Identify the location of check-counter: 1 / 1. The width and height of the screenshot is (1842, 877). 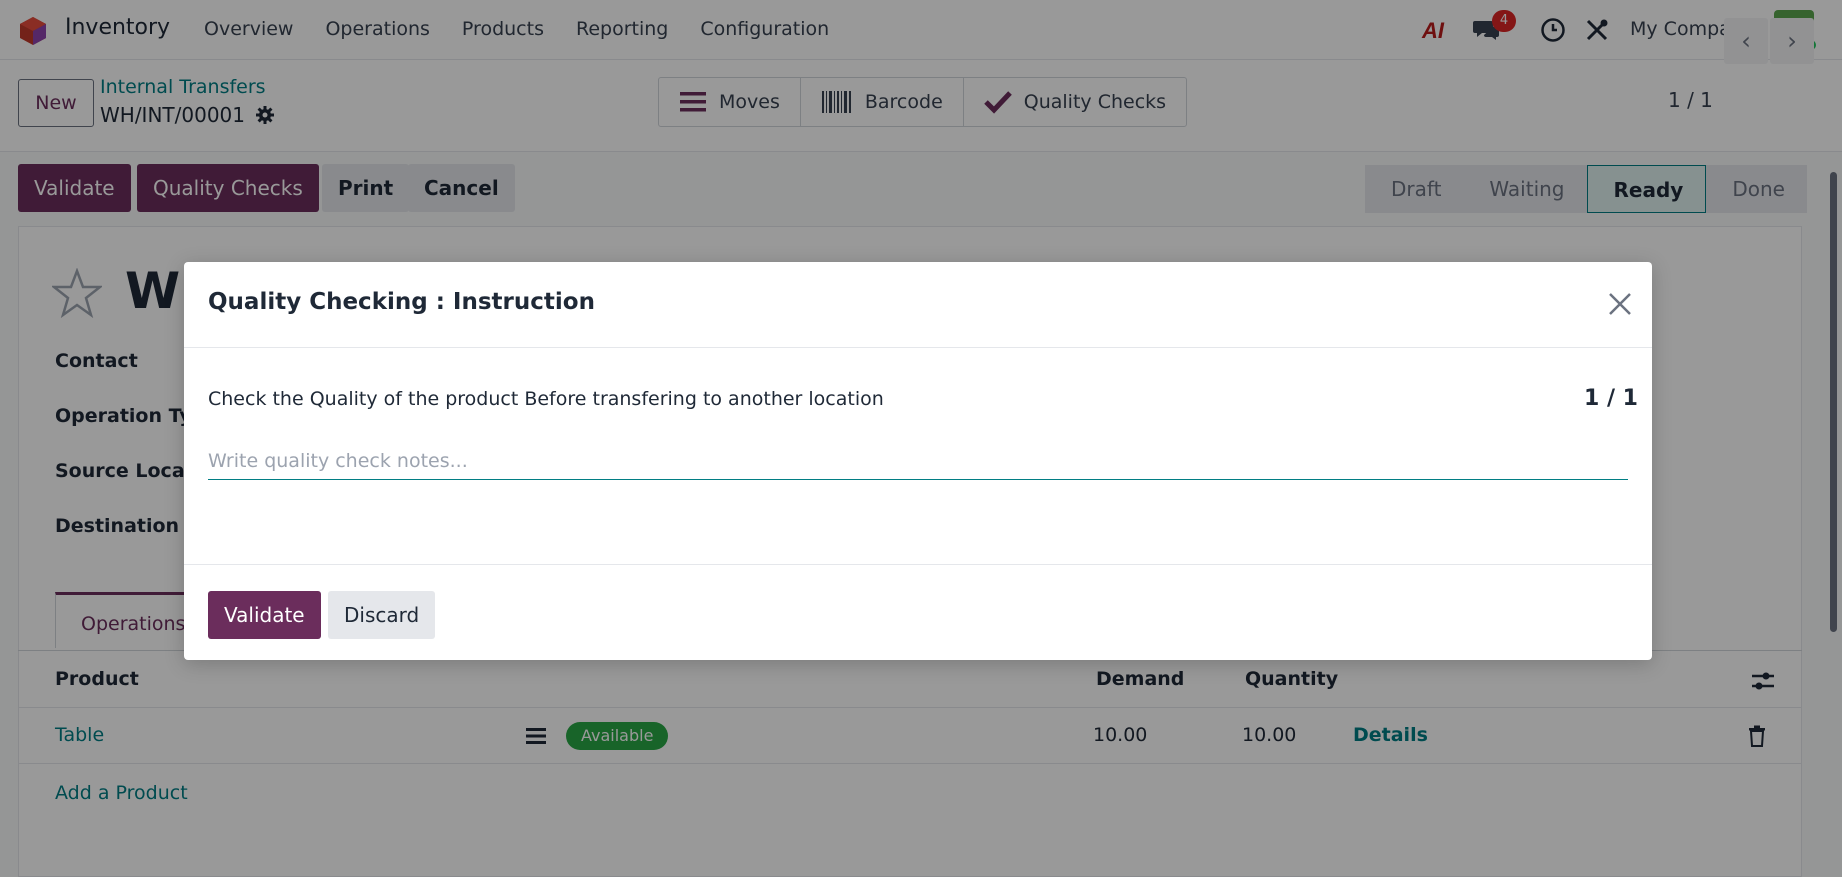
(1611, 398).